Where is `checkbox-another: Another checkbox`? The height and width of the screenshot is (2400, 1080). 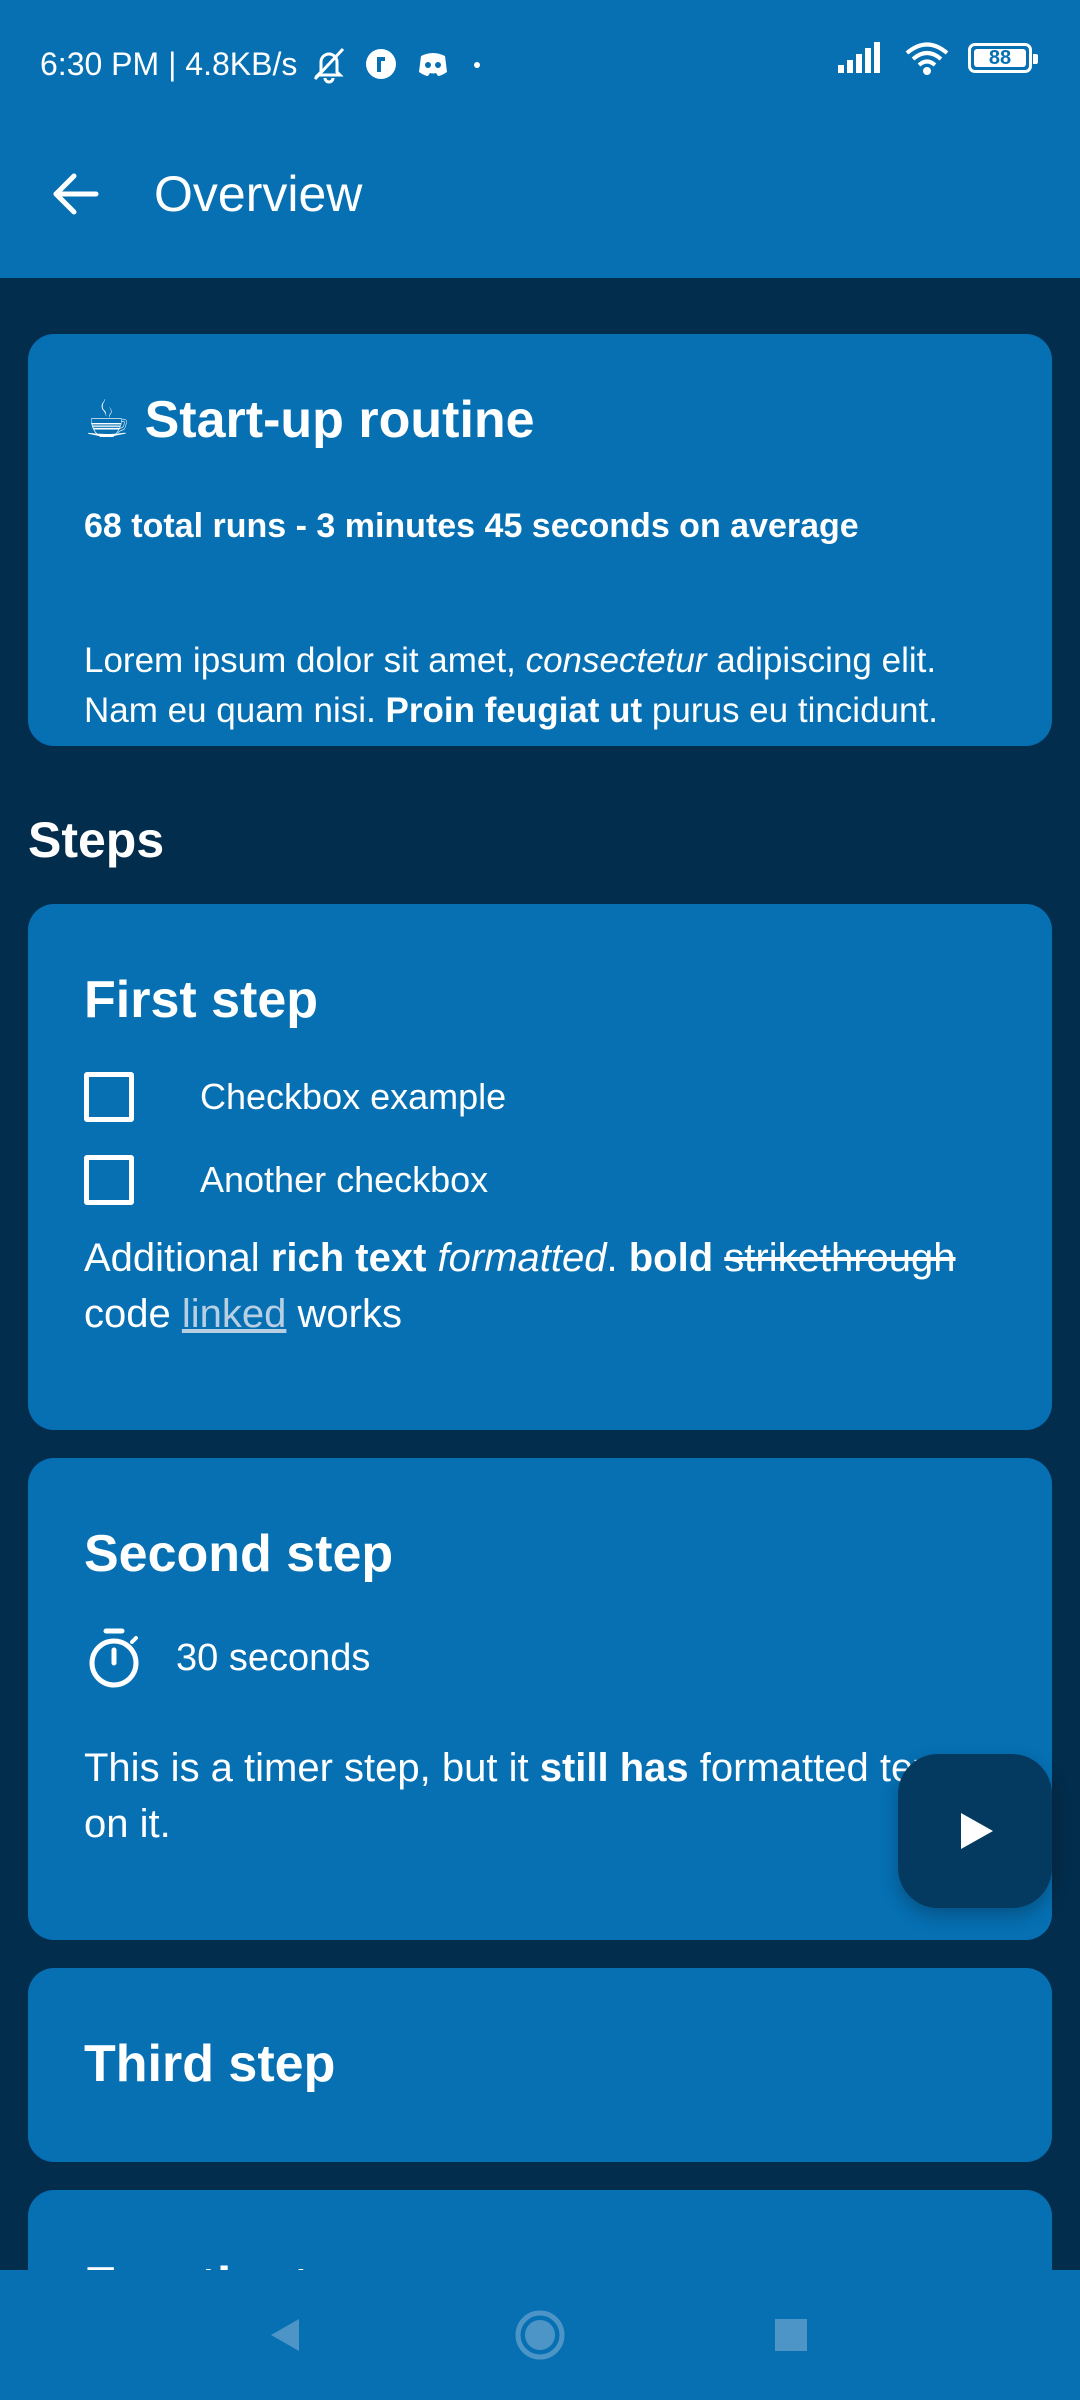 checkbox-another: Another checkbox is located at coordinates (286, 1180).